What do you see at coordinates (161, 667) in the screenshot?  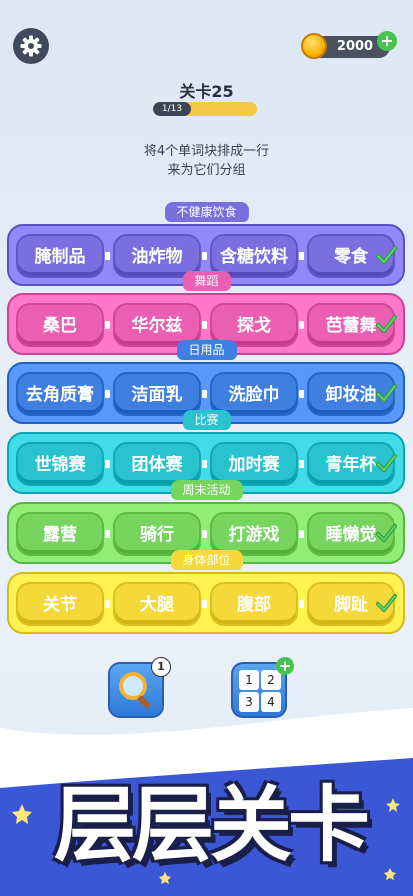 I see `hint-count-badge: 1` at bounding box center [161, 667].